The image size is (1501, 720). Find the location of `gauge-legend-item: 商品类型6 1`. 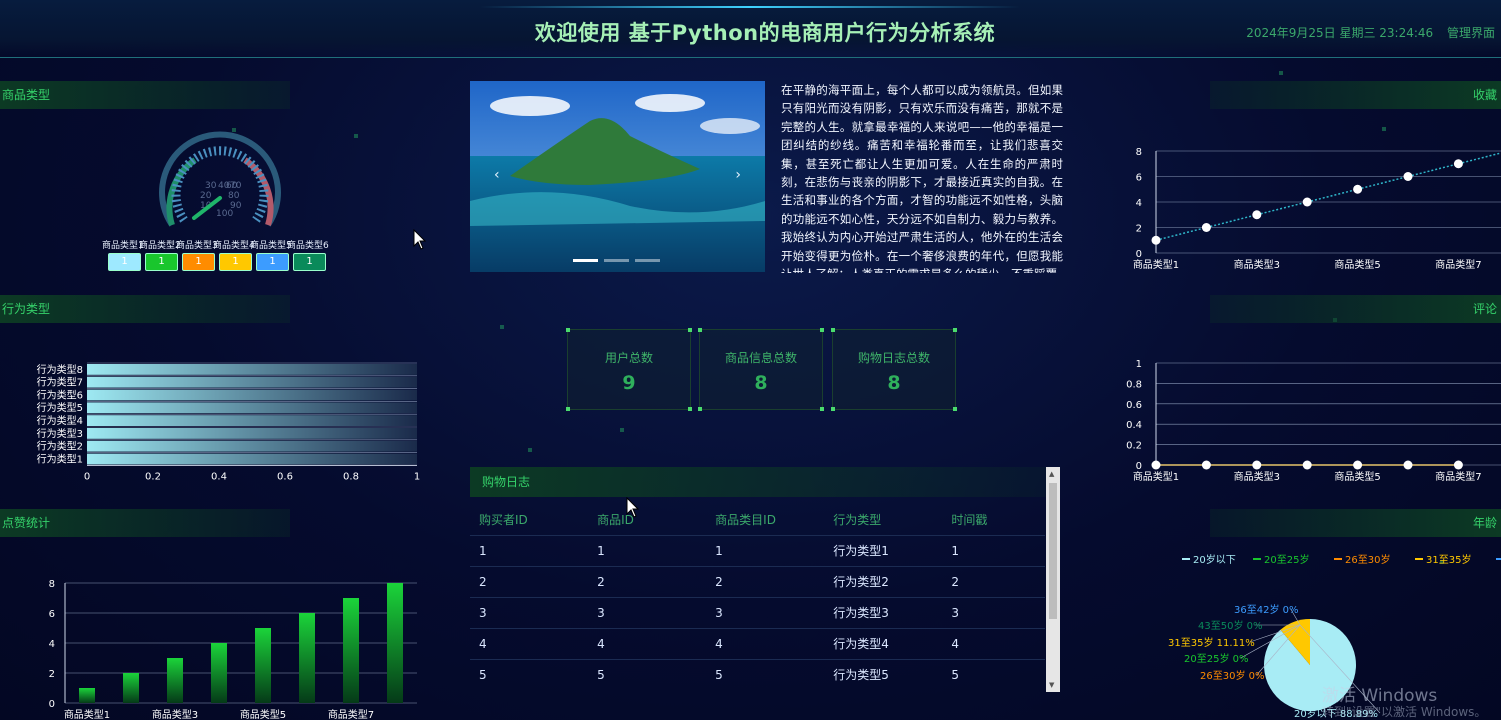

gauge-legend-item: 商品类型6 1 is located at coordinates (308, 254).